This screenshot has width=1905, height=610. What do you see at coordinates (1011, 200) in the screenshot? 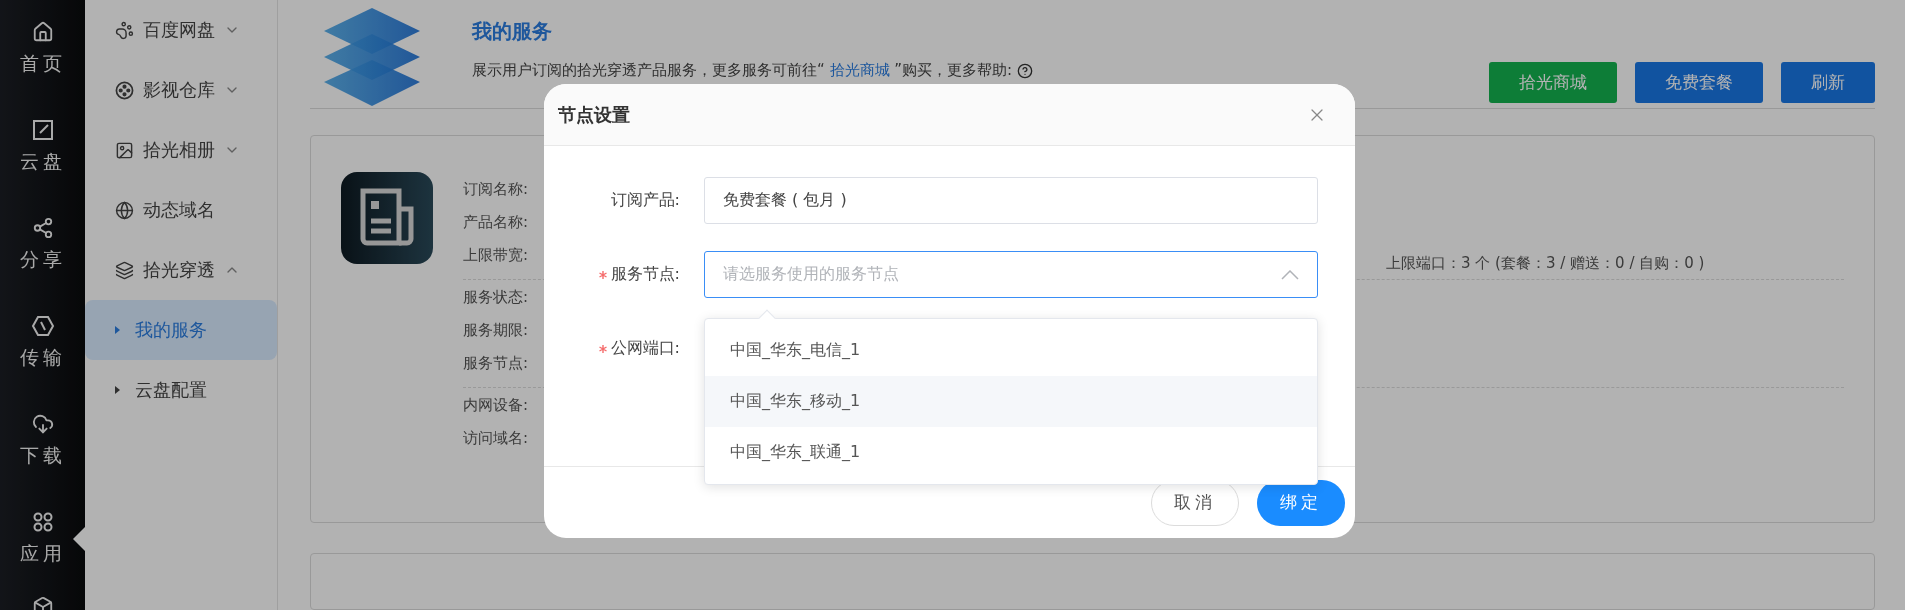
I see `product-field: 免费套餐 ( 包月 )` at bounding box center [1011, 200].